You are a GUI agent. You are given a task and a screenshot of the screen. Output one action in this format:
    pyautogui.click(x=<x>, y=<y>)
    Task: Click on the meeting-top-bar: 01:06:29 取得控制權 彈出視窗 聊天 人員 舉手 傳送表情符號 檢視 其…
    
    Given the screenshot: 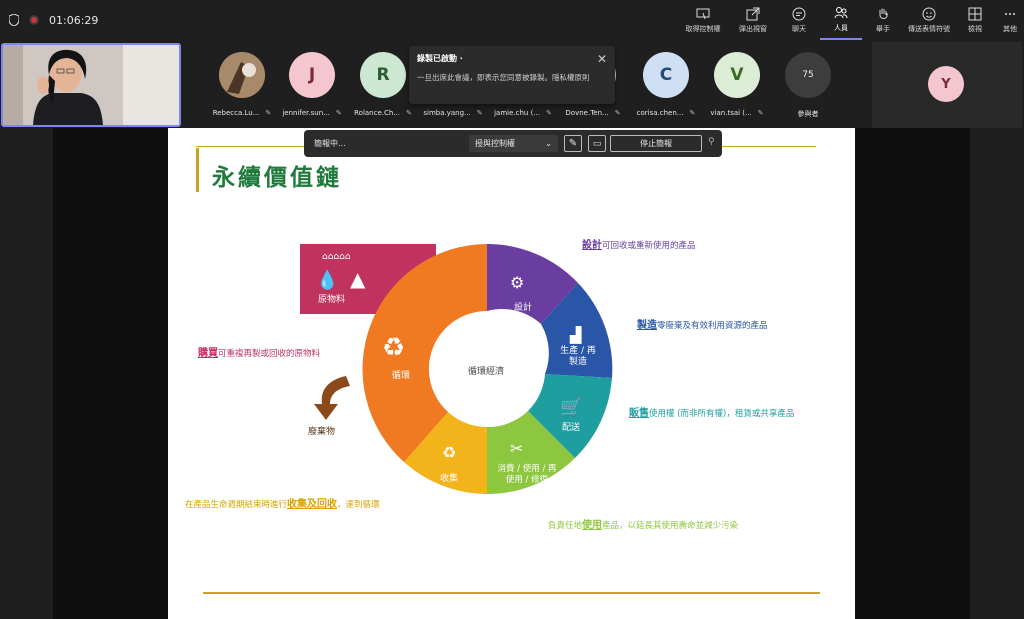 What is the action you would take?
    pyautogui.click(x=512, y=20)
    